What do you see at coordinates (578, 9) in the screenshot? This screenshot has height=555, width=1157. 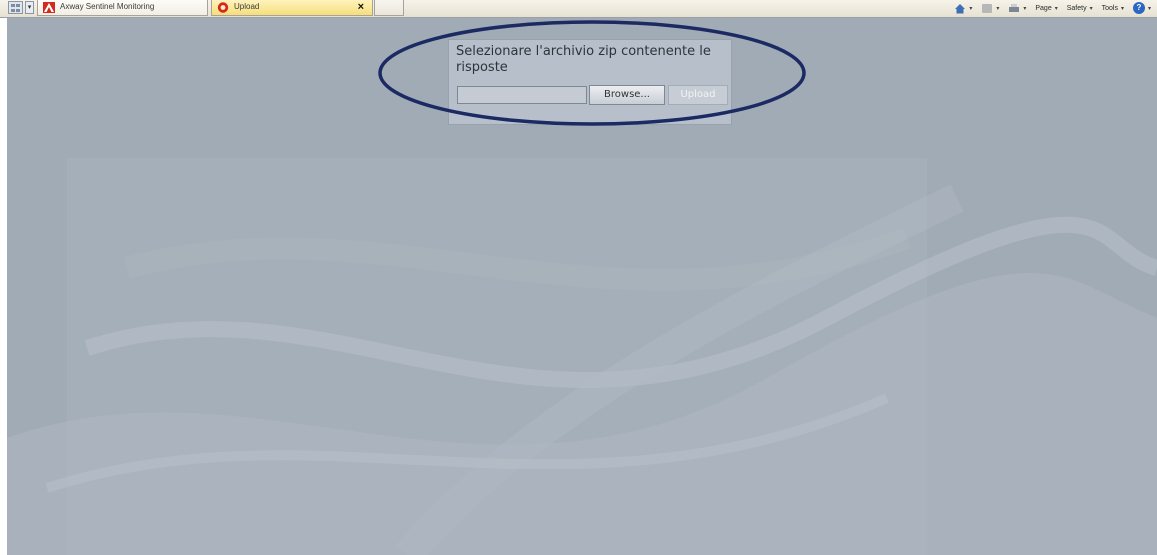 I see `browser-tab-bar: ▾ Axway Sentinel Monitoring Upload × ▾ ▾` at bounding box center [578, 9].